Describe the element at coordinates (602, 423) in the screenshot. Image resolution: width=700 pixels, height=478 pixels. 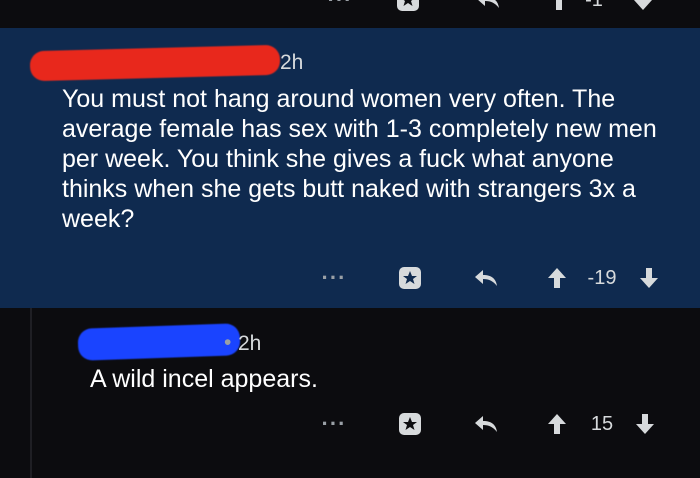
I see `vote-score: 15` at that location.